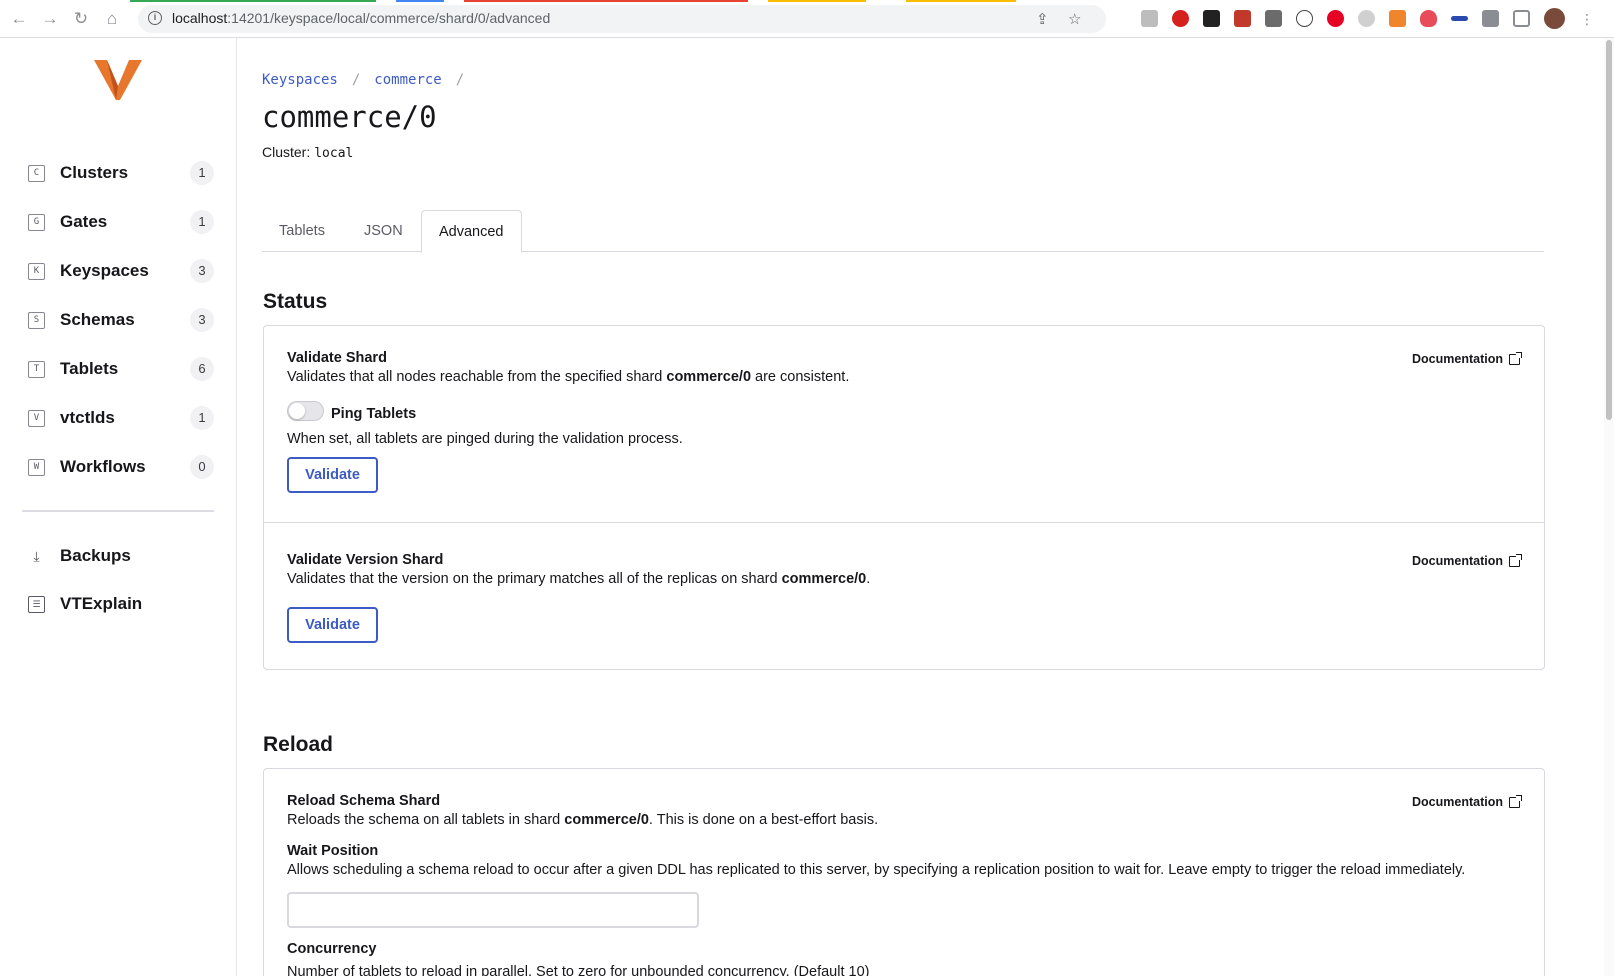 This screenshot has width=1614, height=976. I want to click on panel-divider, so click(904, 522).